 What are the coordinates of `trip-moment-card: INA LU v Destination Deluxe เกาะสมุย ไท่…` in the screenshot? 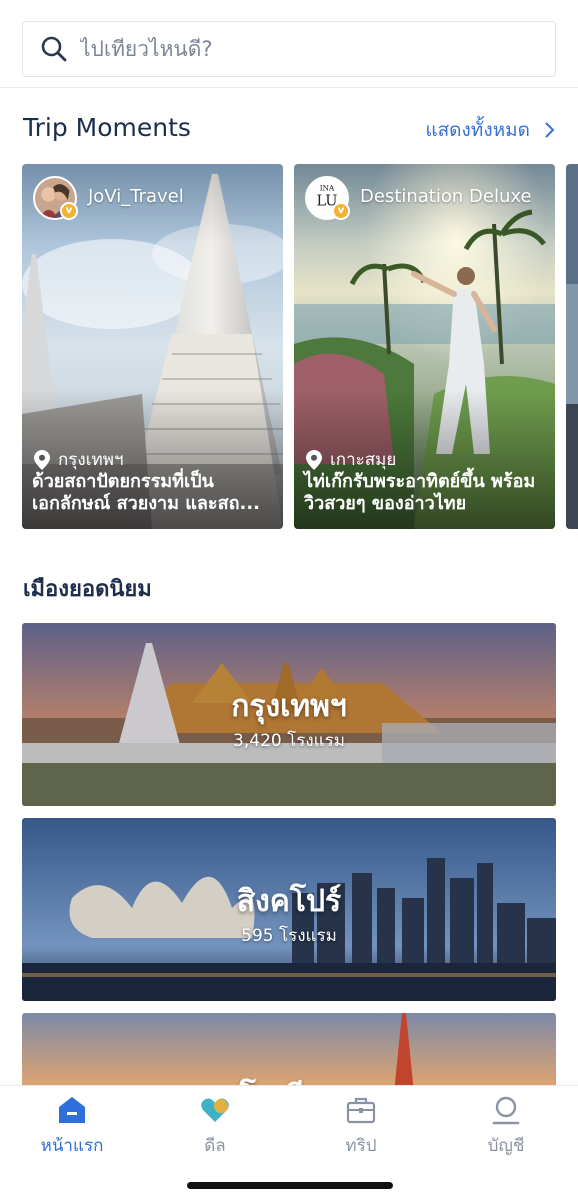 It's located at (424, 346).